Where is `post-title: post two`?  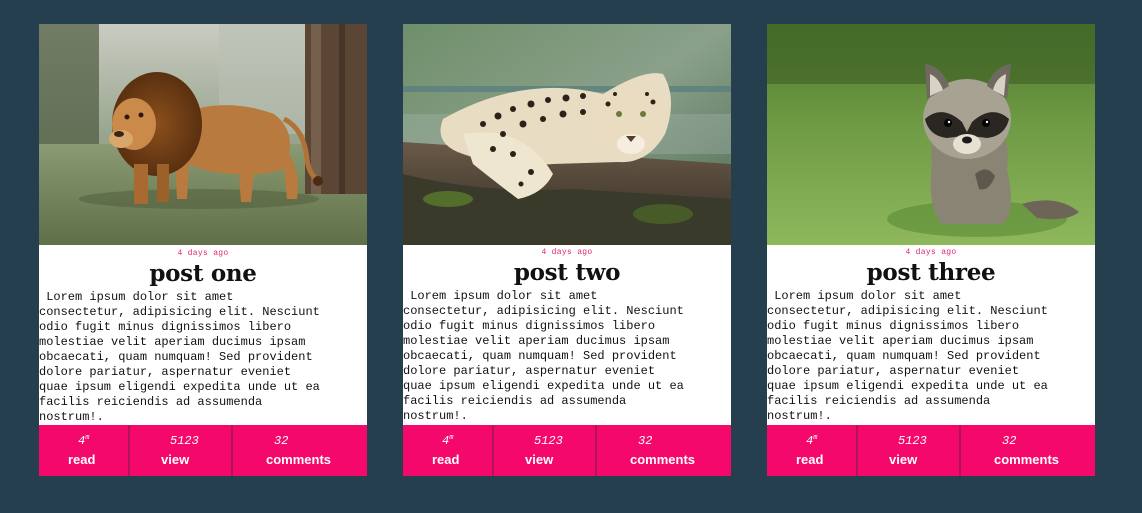 post-title: post two is located at coordinates (567, 272).